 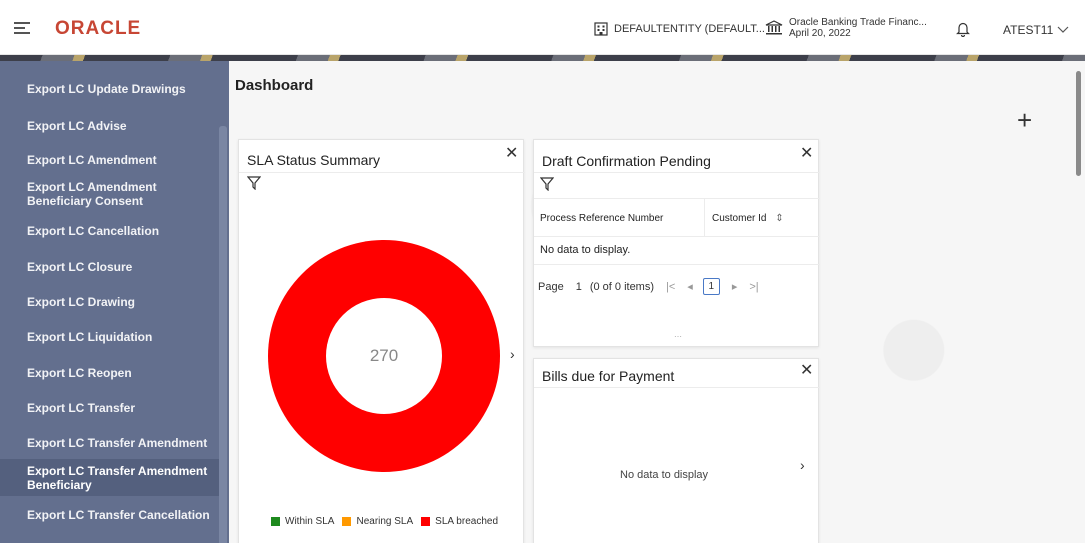 What do you see at coordinates (774, 27) in the screenshot?
I see `bank-icon` at bounding box center [774, 27].